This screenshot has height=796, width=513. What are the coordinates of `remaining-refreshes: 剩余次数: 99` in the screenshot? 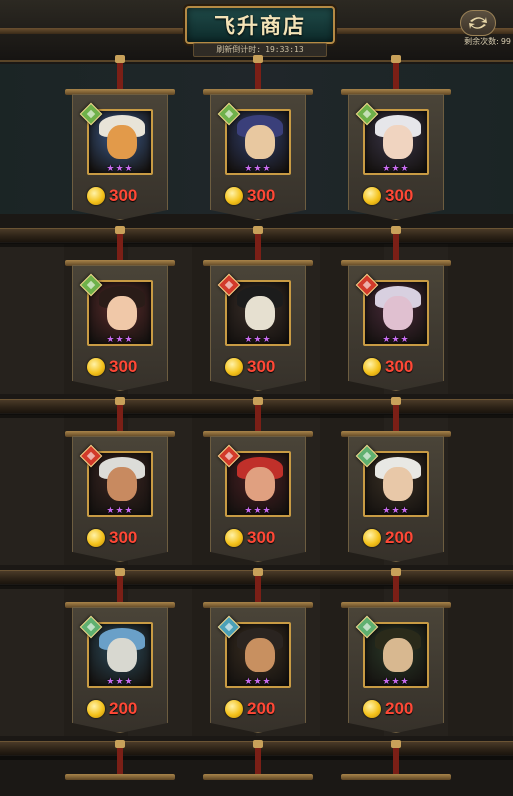 It's located at (486, 41).